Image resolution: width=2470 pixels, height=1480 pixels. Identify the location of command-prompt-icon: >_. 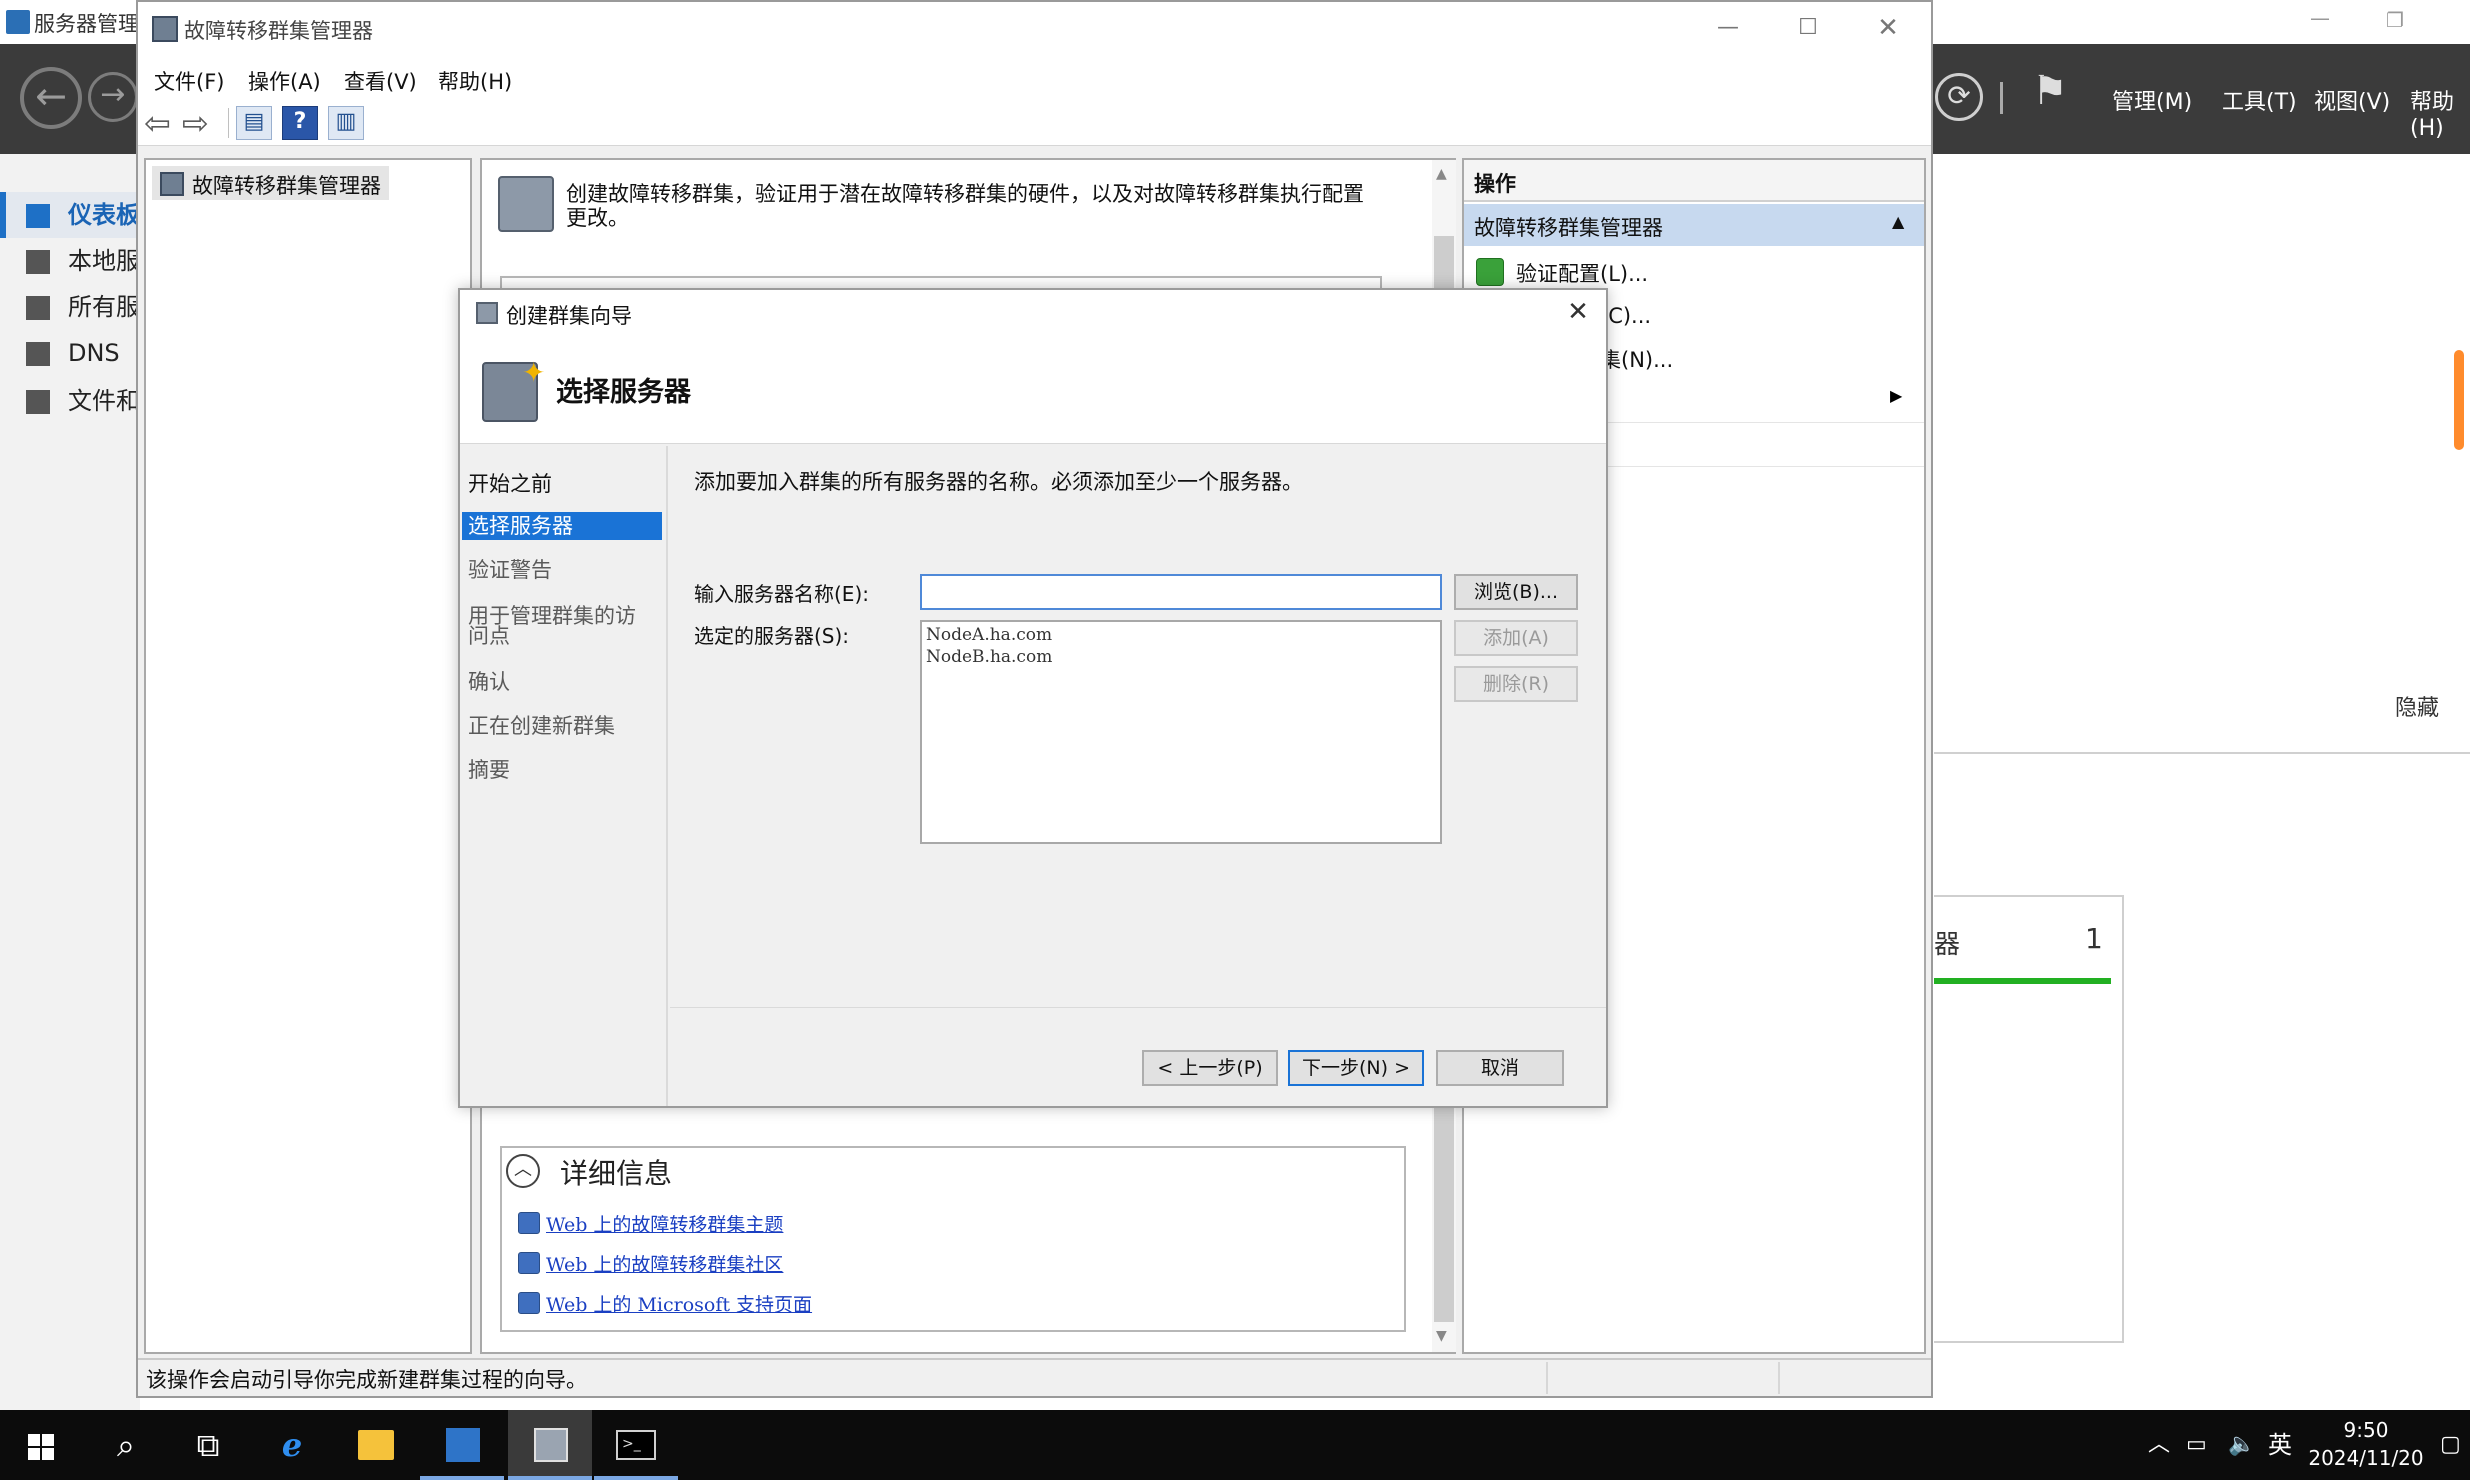
(636, 1445).